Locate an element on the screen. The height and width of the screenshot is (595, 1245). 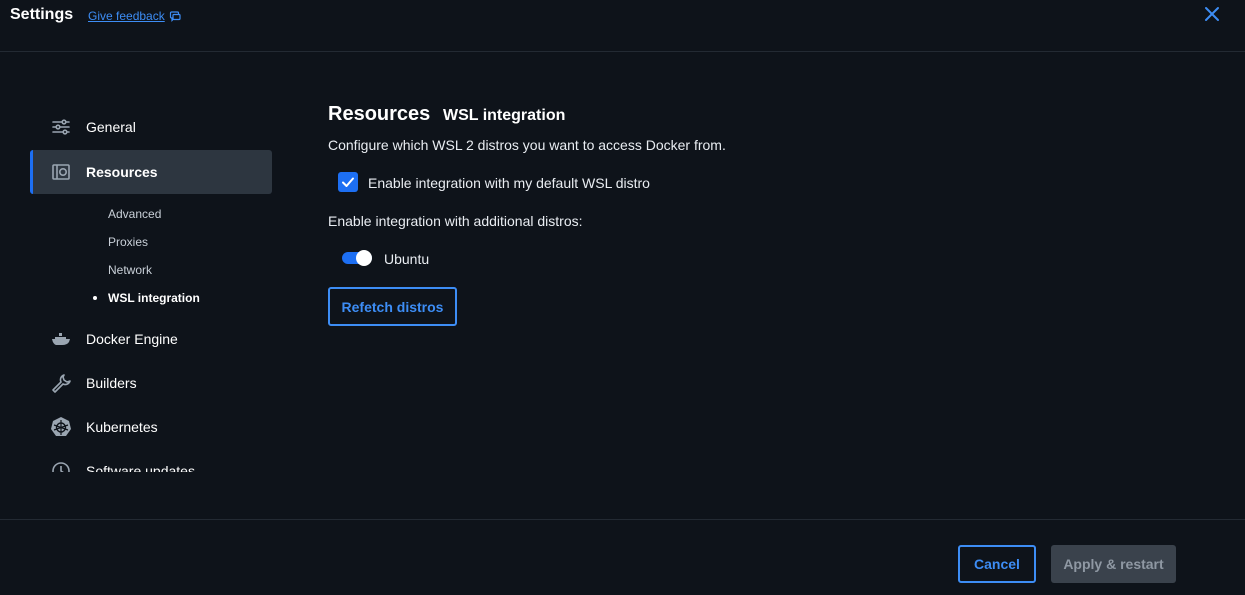
give-feedback-label: Give feedback is located at coordinates (126, 16).